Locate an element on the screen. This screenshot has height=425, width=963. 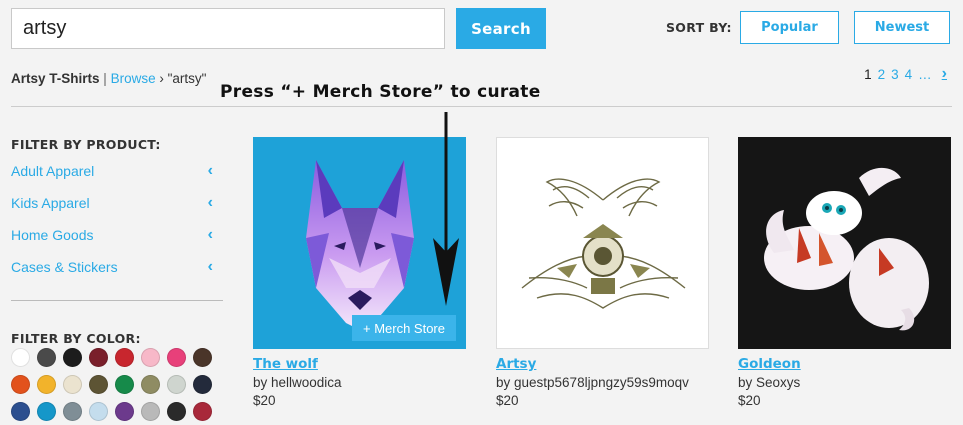
breadcrumb-browse-link: Browse is located at coordinates (133, 78).